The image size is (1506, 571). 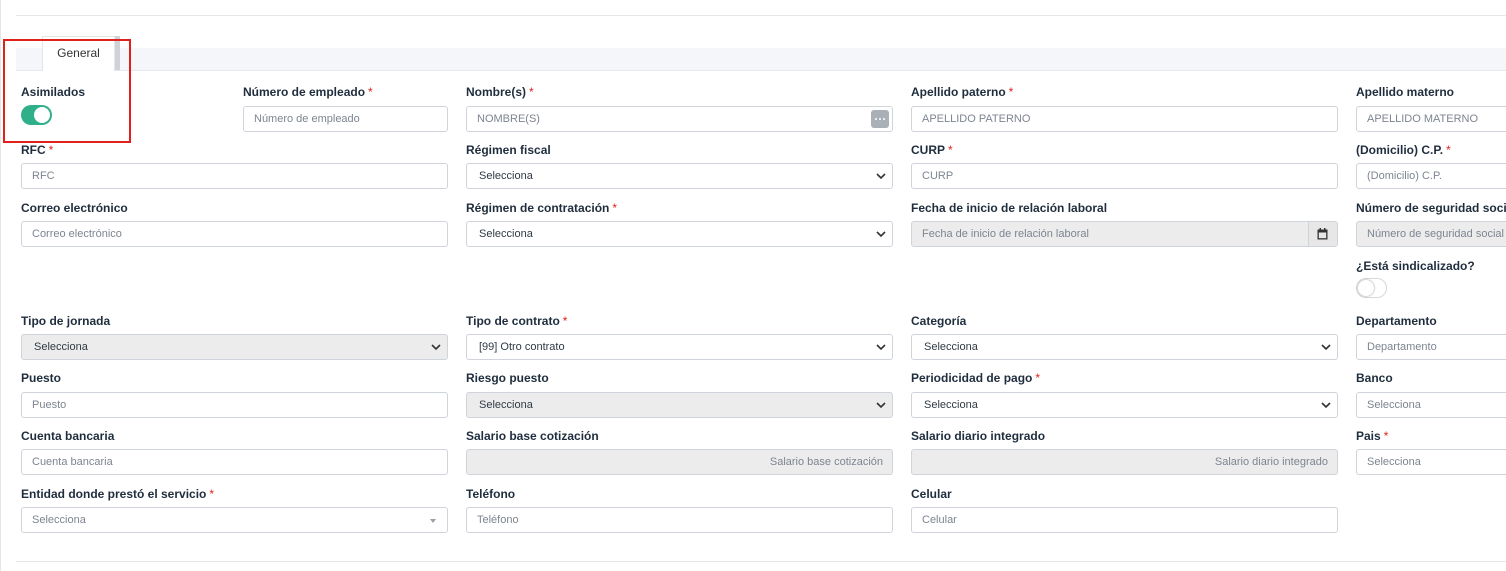 I want to click on riesgo-puesto-select: Selecciona, so click(x=679, y=405).